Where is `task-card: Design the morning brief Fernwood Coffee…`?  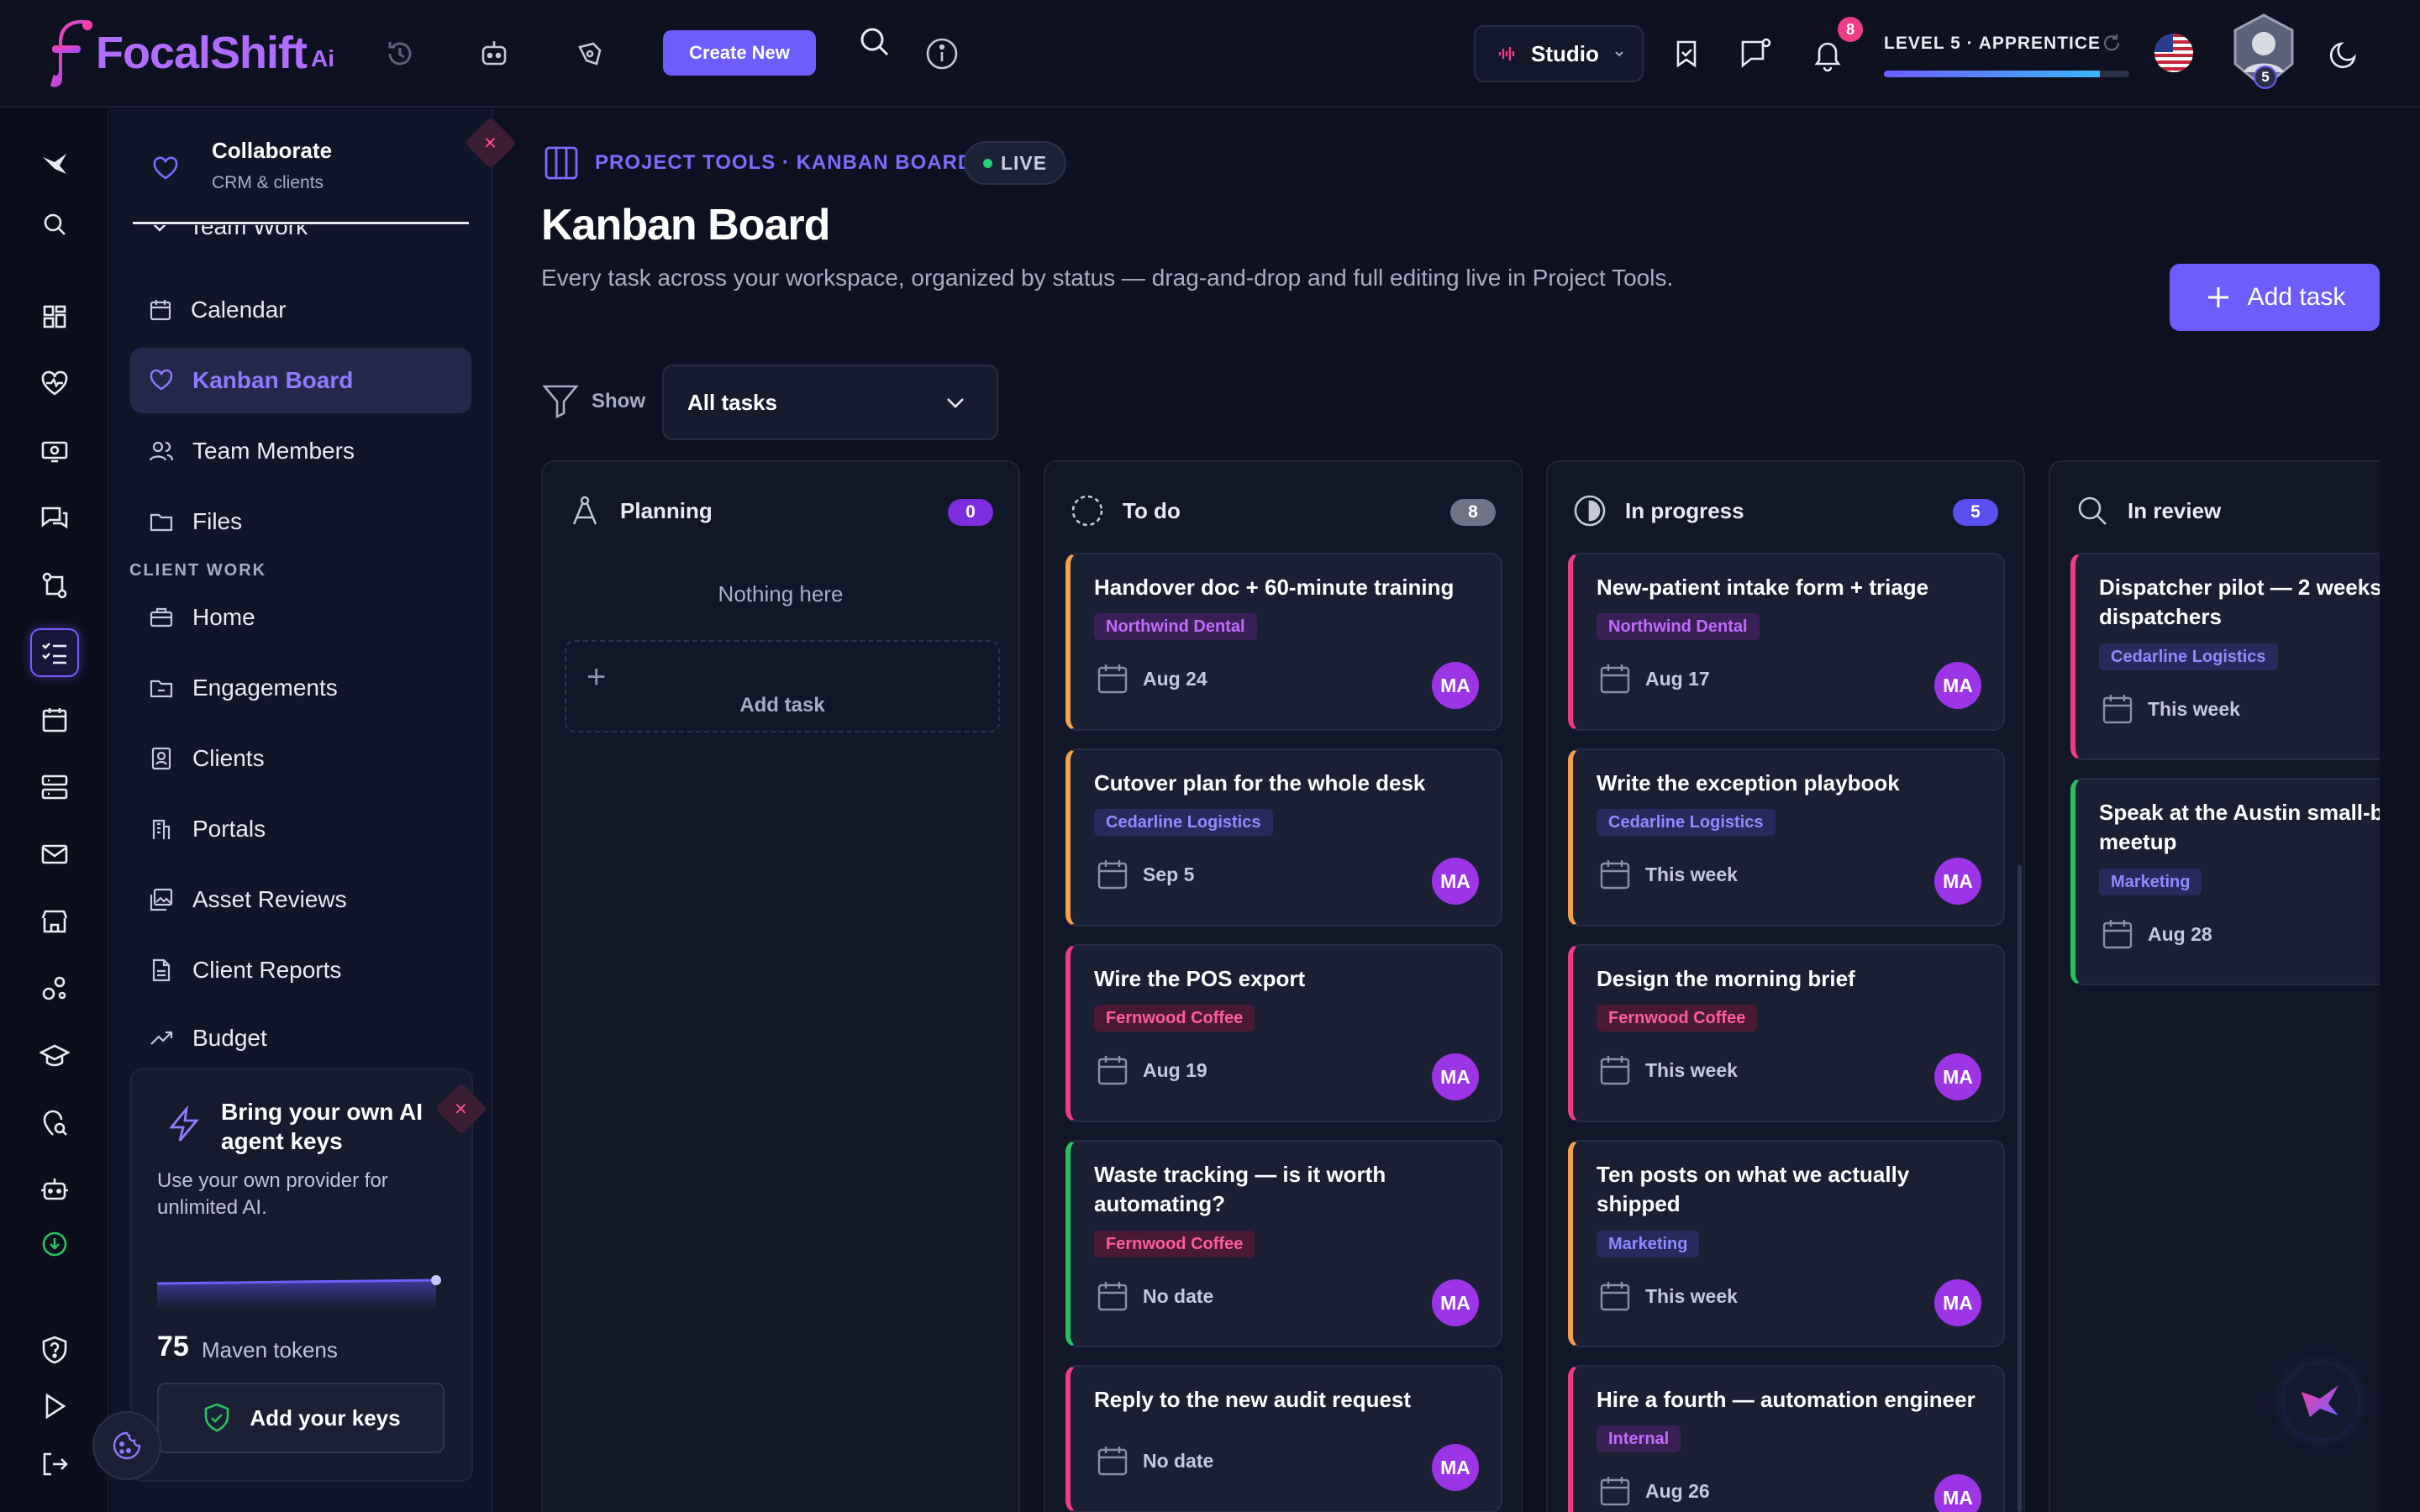
task-card: Design the morning brief Fernwood Coffee… is located at coordinates (1787, 1033).